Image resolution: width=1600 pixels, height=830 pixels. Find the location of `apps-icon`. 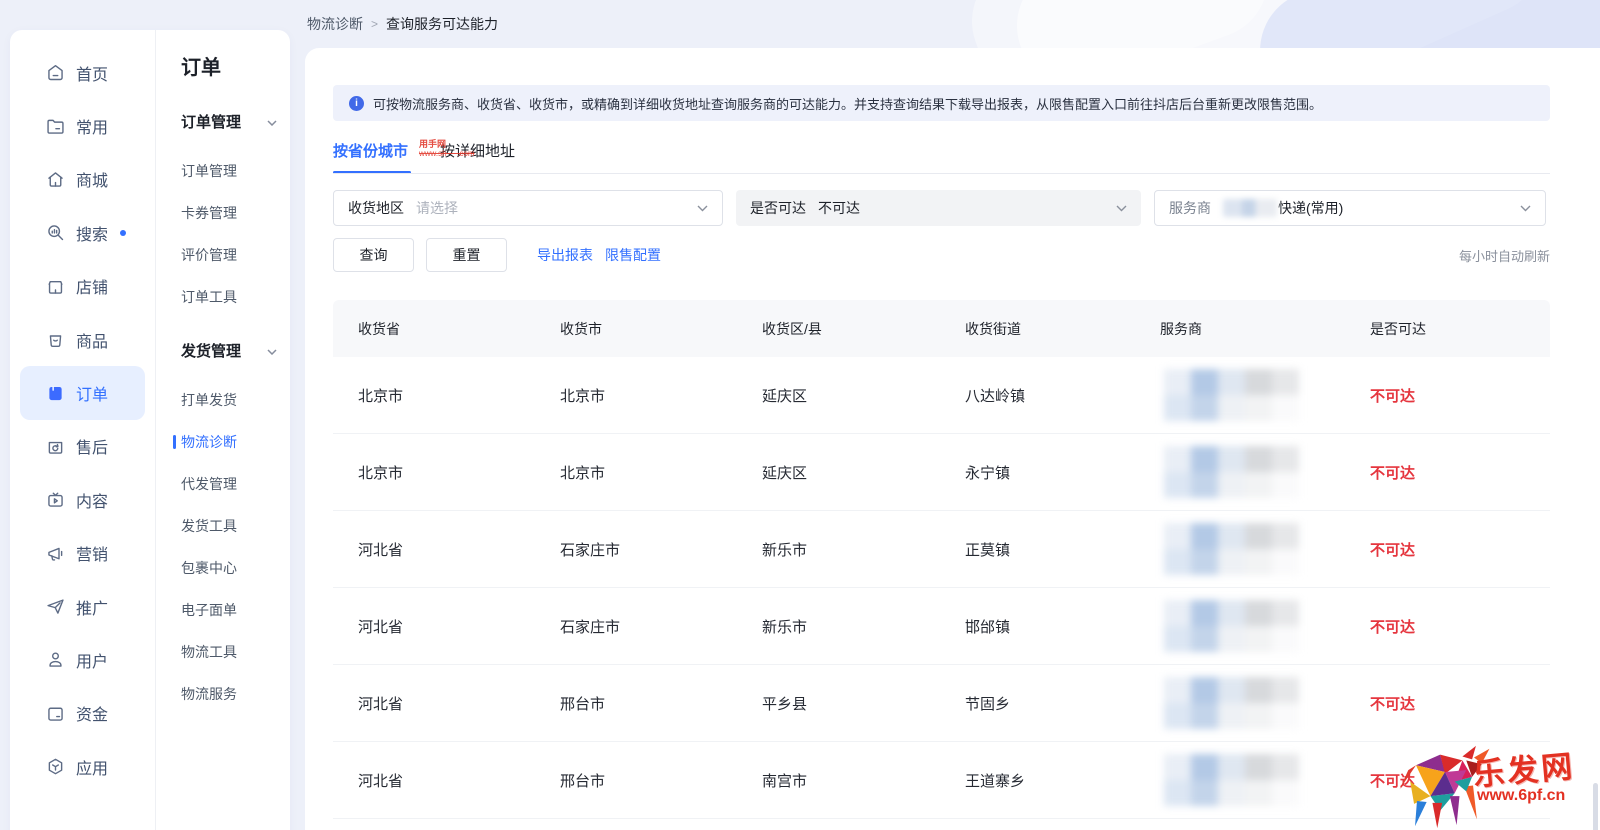

apps-icon is located at coordinates (55, 766).